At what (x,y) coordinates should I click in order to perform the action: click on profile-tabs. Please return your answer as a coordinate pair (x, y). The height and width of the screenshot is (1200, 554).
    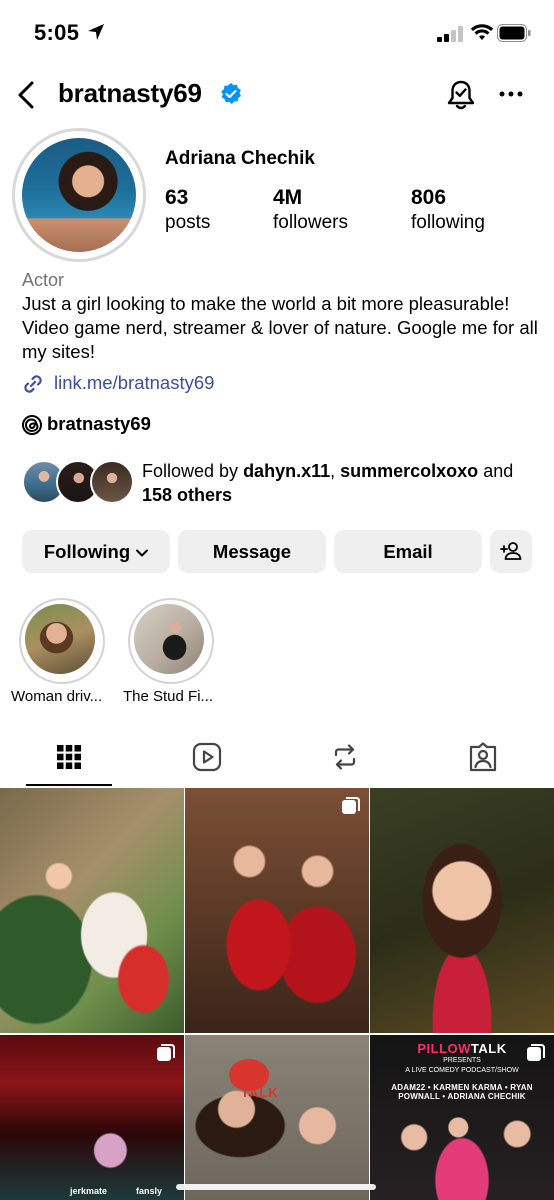
    Looking at the image, I should click on (277, 758).